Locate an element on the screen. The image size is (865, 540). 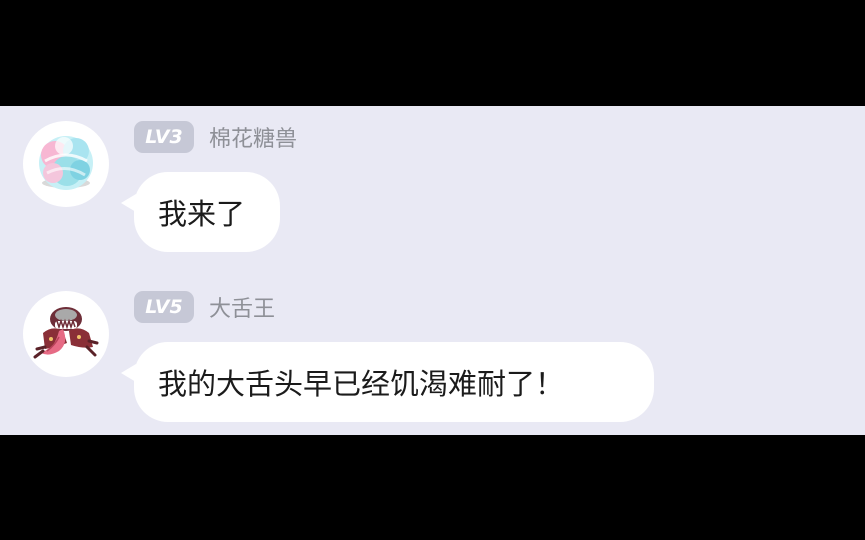
username: 棉花糖兽 is located at coordinates (253, 137).